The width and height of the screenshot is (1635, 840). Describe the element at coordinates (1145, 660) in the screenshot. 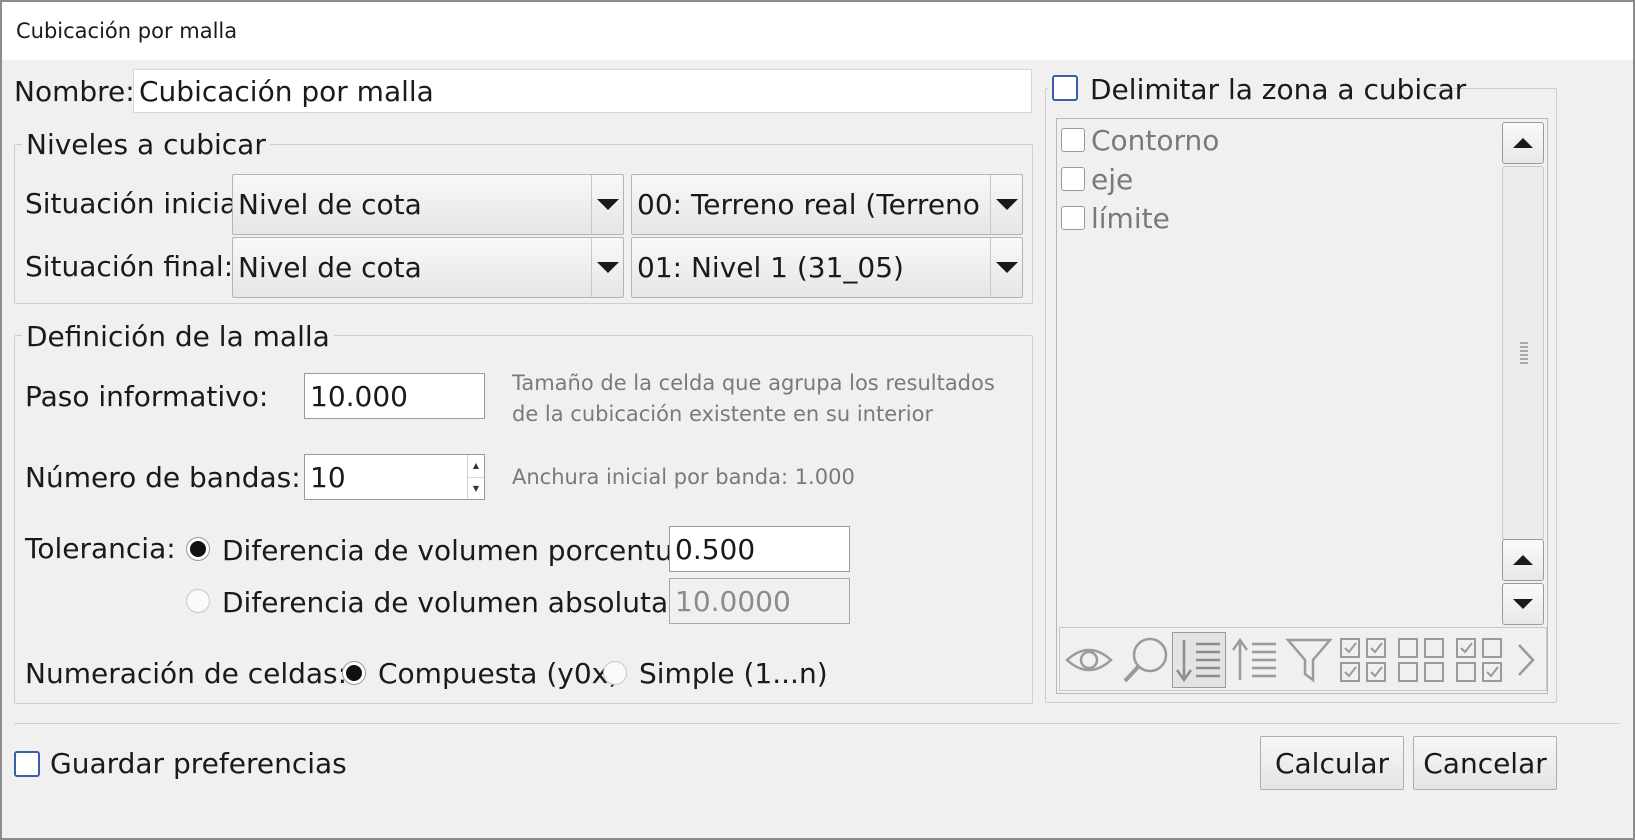

I see `search-icon` at that location.